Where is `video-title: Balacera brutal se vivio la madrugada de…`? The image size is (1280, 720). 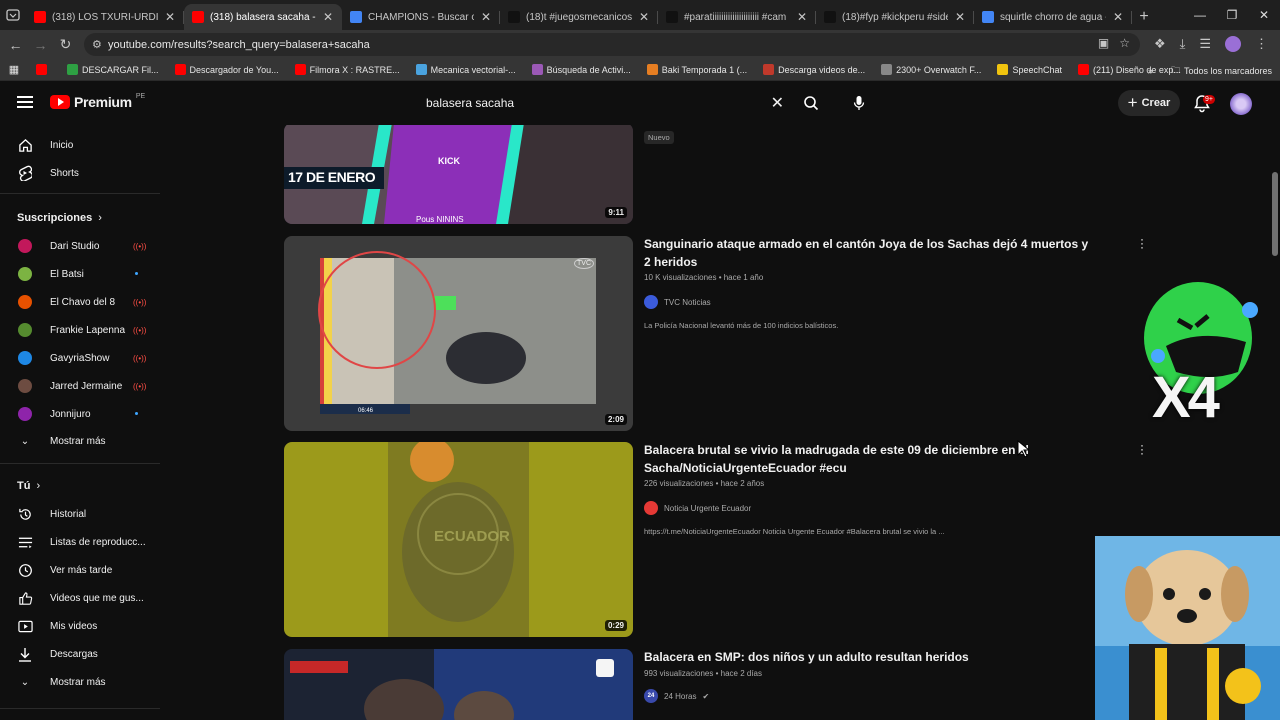 video-title: Balacera brutal se vivio la madrugada de… is located at coordinates (844, 459).